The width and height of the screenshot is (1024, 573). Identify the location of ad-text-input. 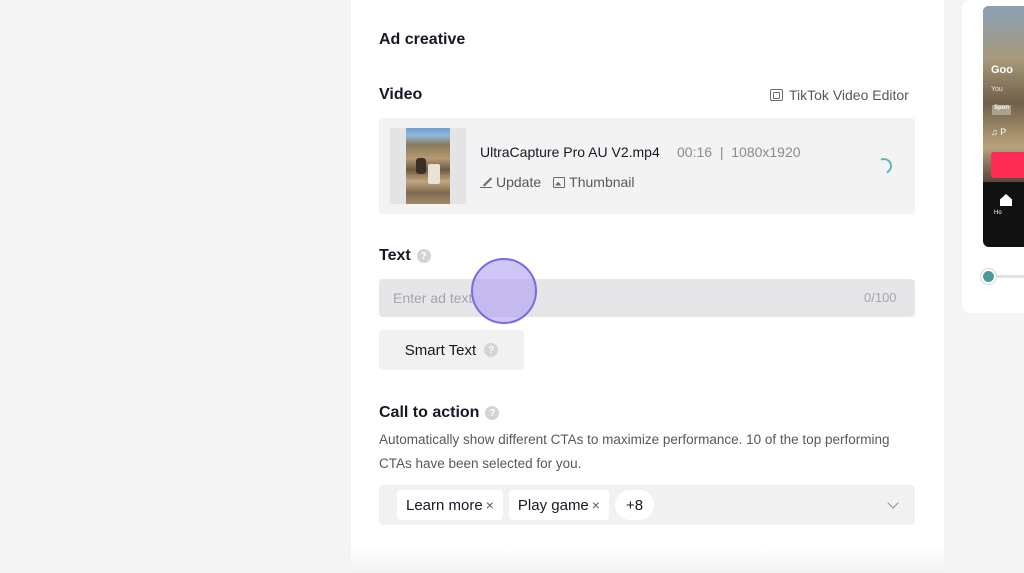
(647, 298).